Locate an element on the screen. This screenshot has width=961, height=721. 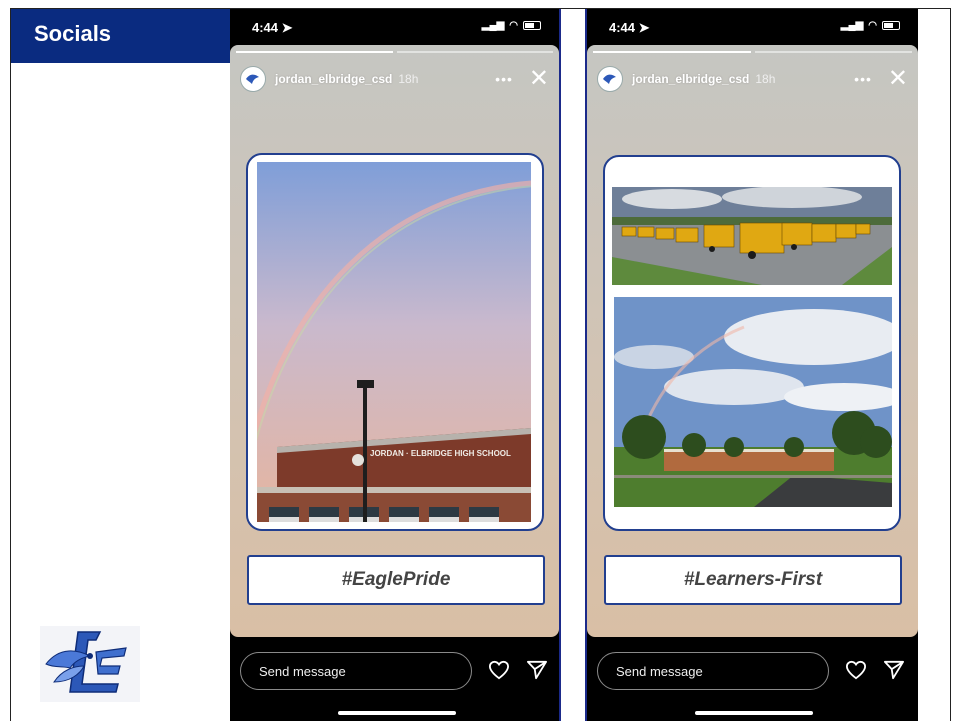
sidebar-title: Socials is located at coordinates (120, 36).